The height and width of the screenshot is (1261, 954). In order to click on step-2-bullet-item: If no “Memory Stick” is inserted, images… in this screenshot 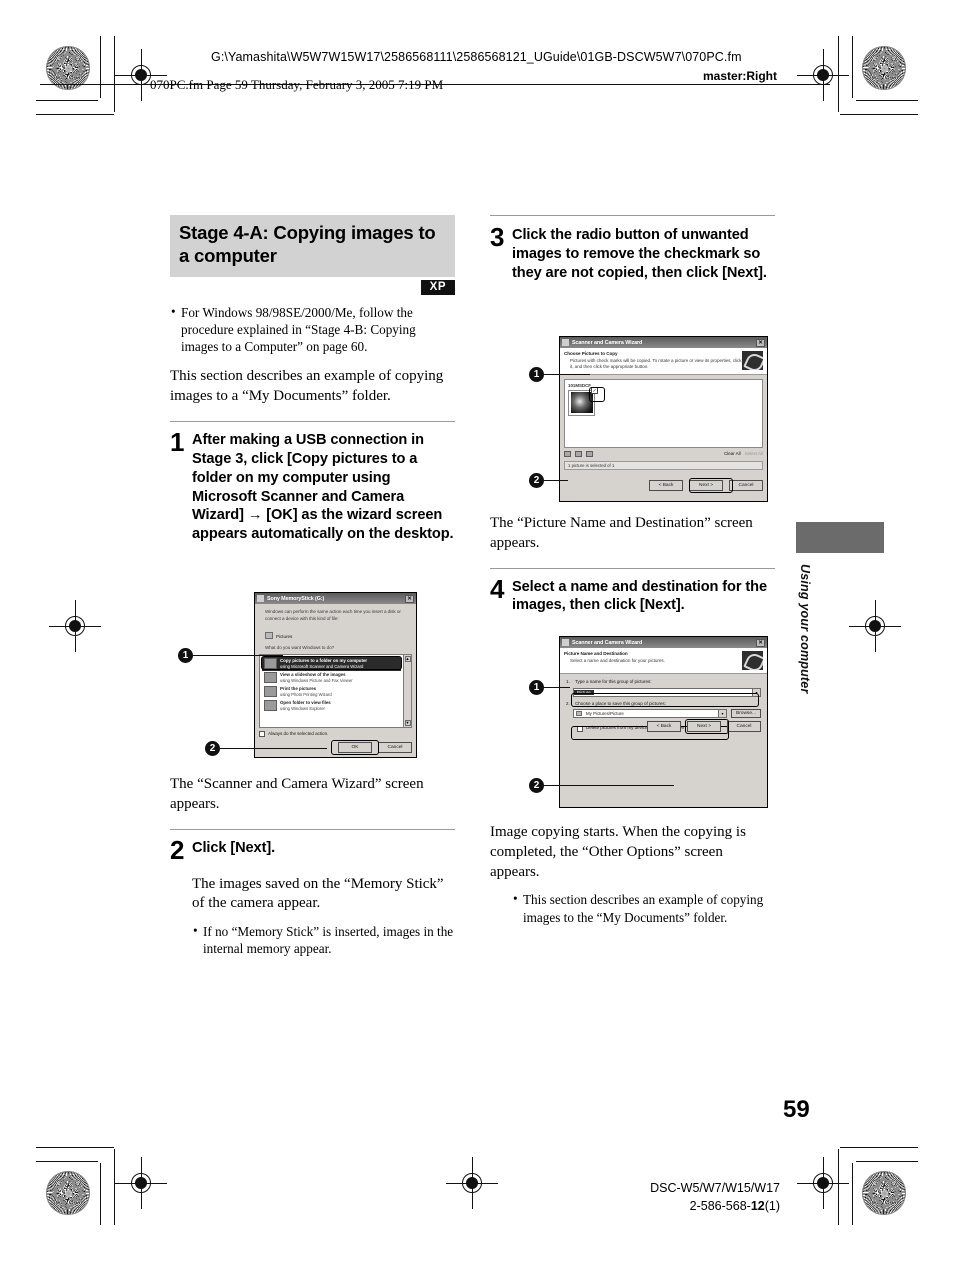, I will do `click(323, 939)`.